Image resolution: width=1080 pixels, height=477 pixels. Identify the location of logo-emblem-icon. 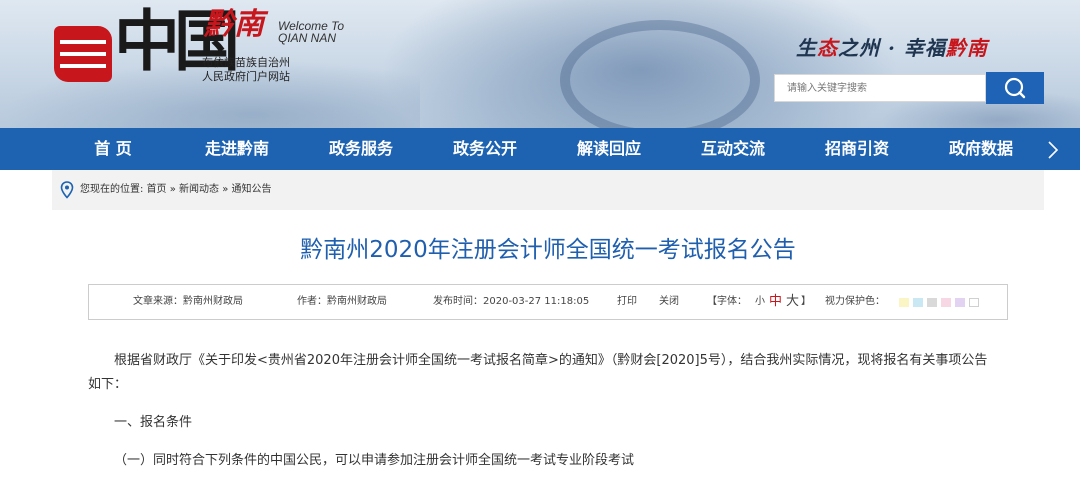
(83, 54).